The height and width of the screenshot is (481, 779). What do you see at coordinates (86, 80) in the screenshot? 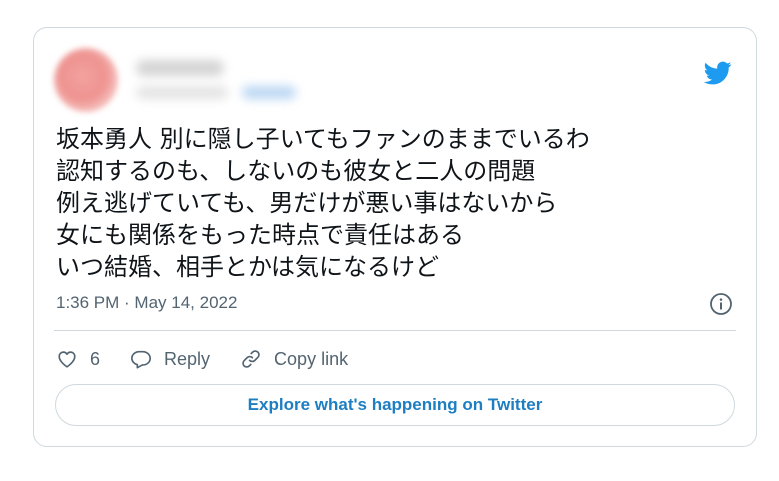
I see `avatar` at bounding box center [86, 80].